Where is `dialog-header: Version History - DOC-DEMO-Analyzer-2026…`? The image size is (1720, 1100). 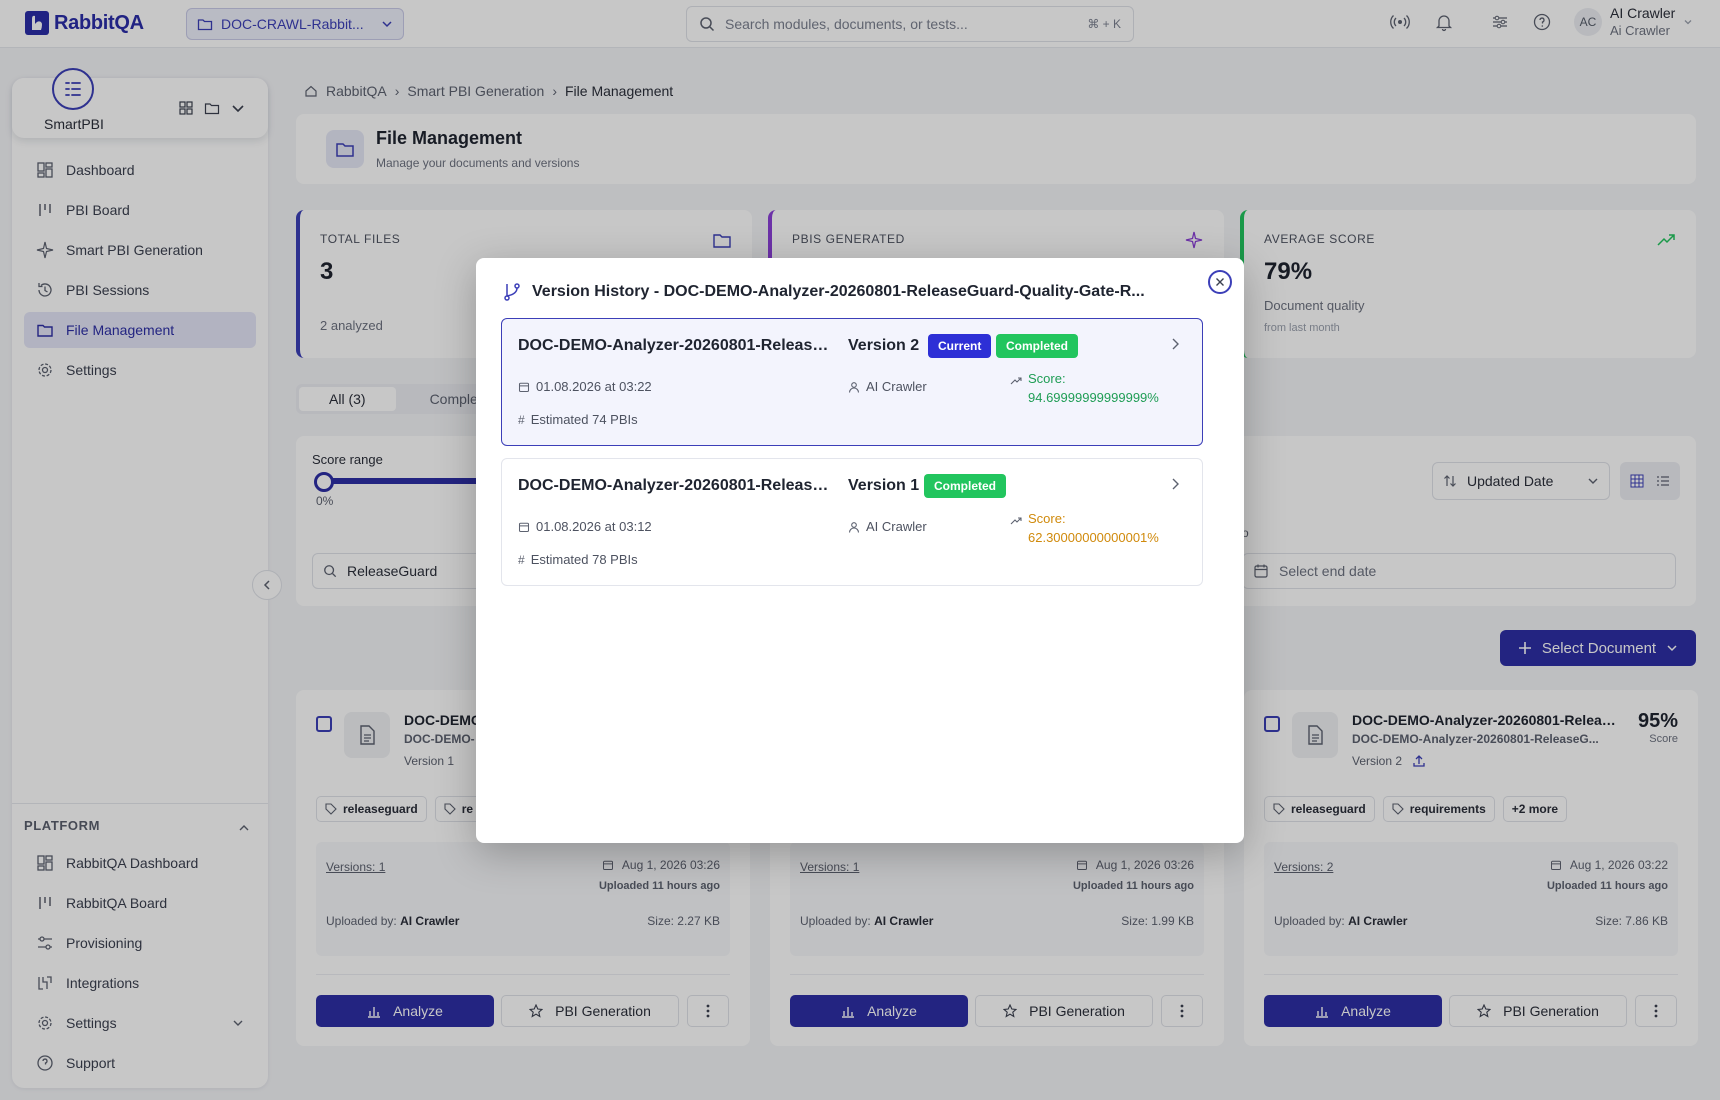 dialog-header: Version History - DOC-DEMO-Analyzer-2026… is located at coordinates (823, 292).